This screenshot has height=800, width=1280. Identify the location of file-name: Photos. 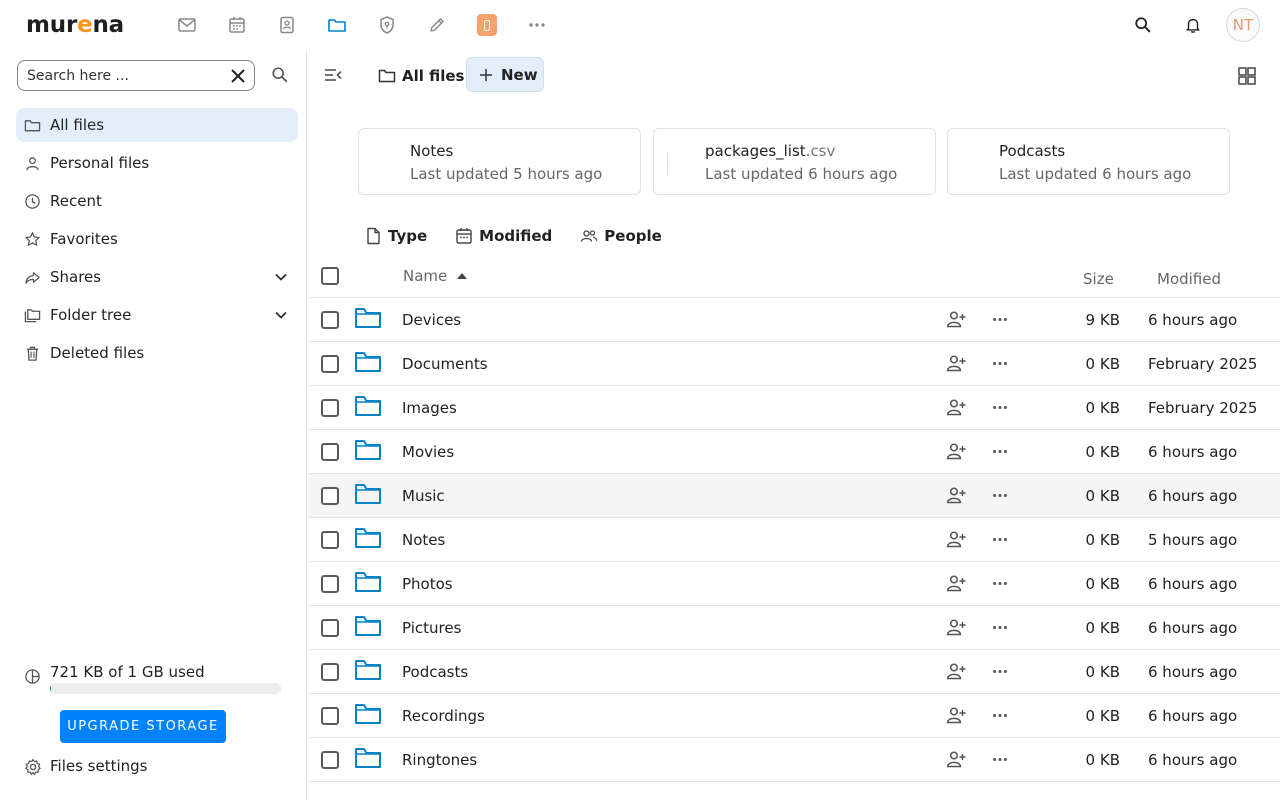
(427, 584).